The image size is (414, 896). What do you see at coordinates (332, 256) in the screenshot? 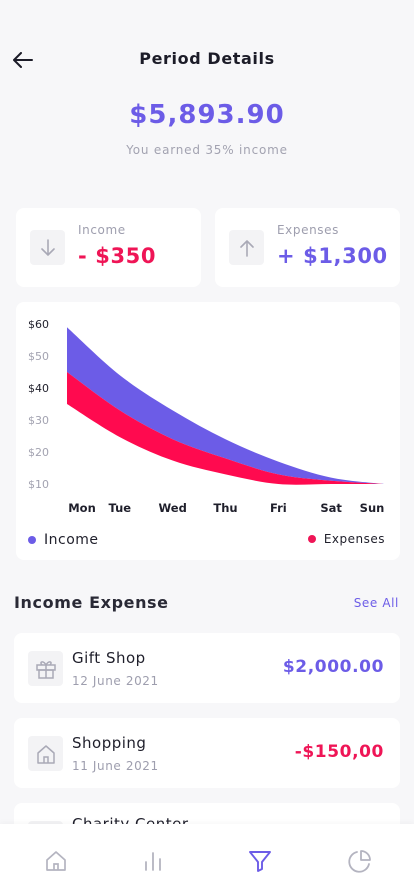
I see `expenses-value: + $1,300` at bounding box center [332, 256].